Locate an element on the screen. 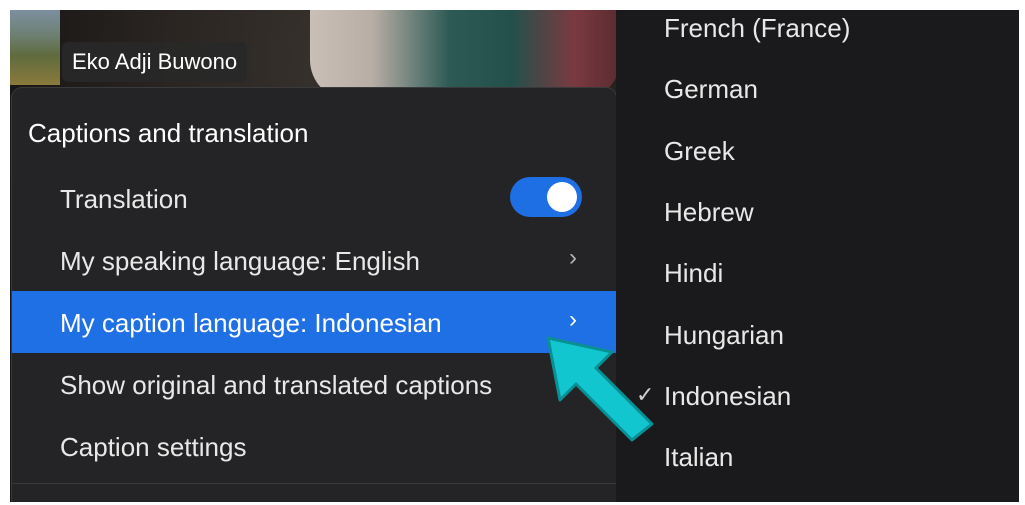  language-option-hebrew: Hebrew is located at coordinates (709, 212).